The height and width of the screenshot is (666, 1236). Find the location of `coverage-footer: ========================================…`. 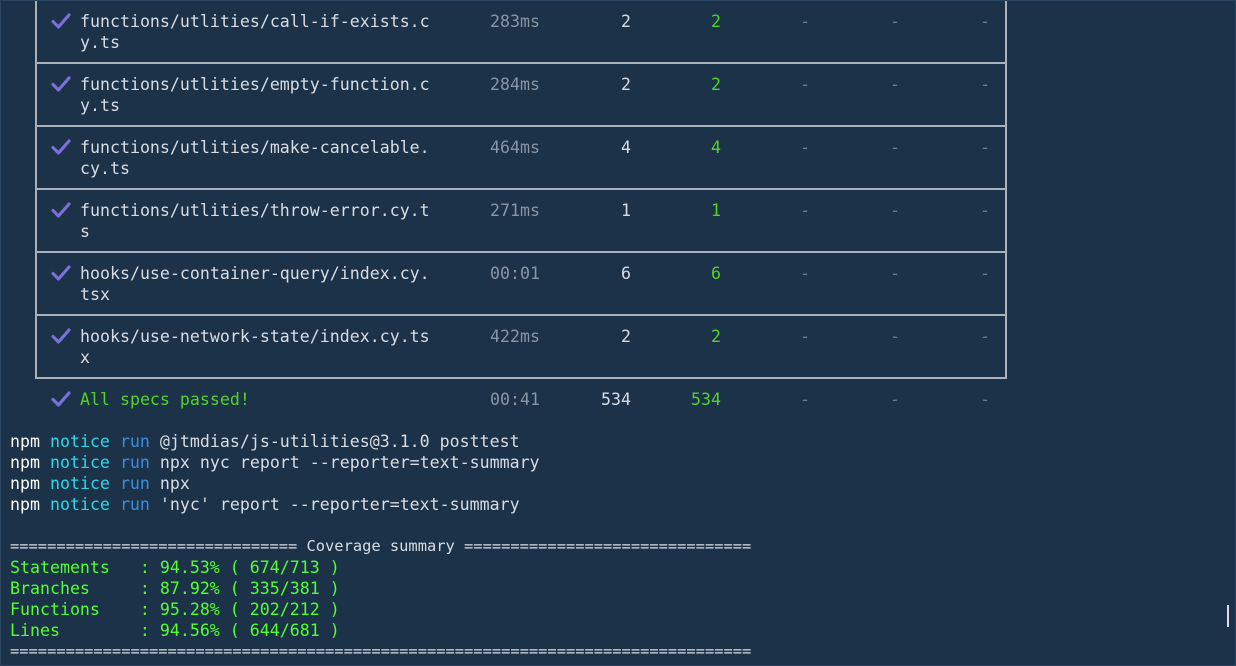

coverage-footer: ========================================… is located at coordinates (381, 651).